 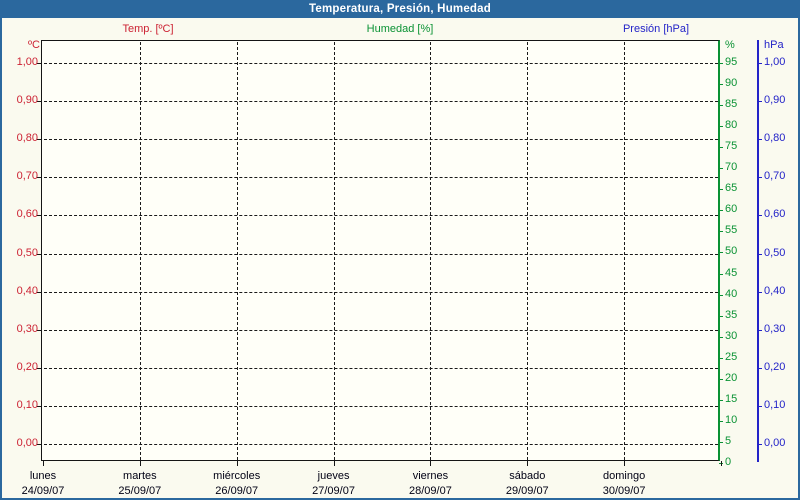 I want to click on temperature-axis-label: 0,80, so click(x=27, y=138).